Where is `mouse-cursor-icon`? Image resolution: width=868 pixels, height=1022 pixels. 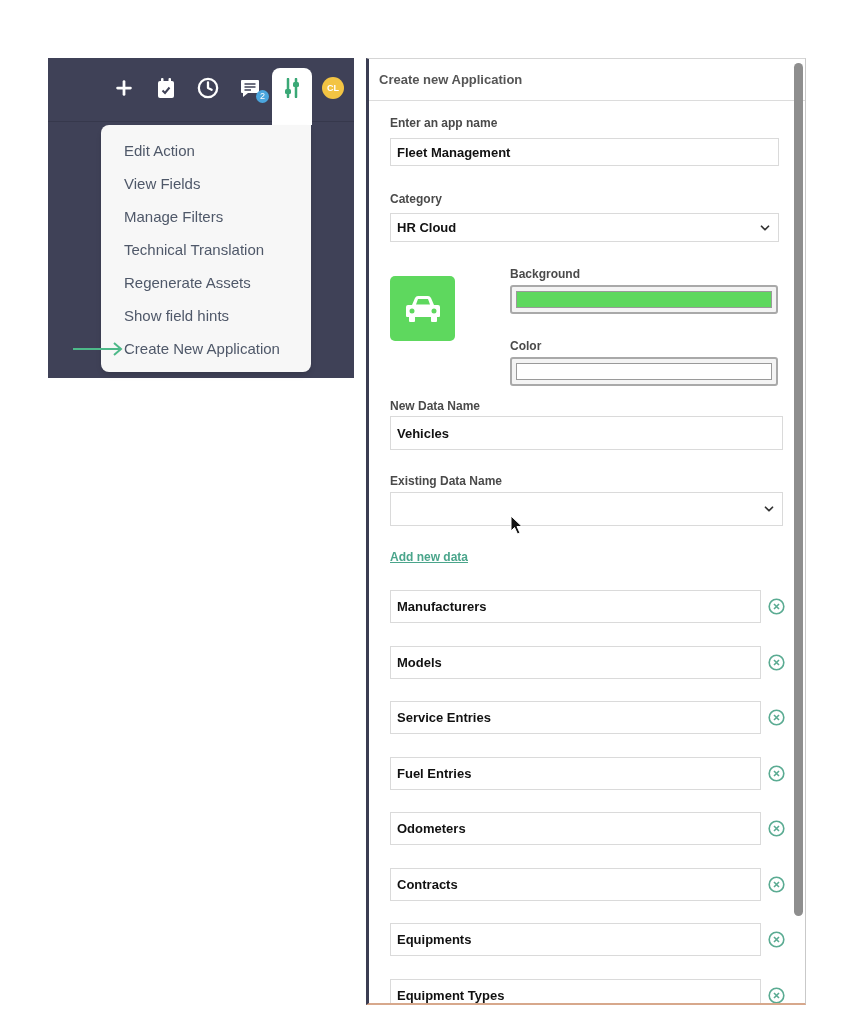
mouse-cursor-icon is located at coordinates (516, 525).